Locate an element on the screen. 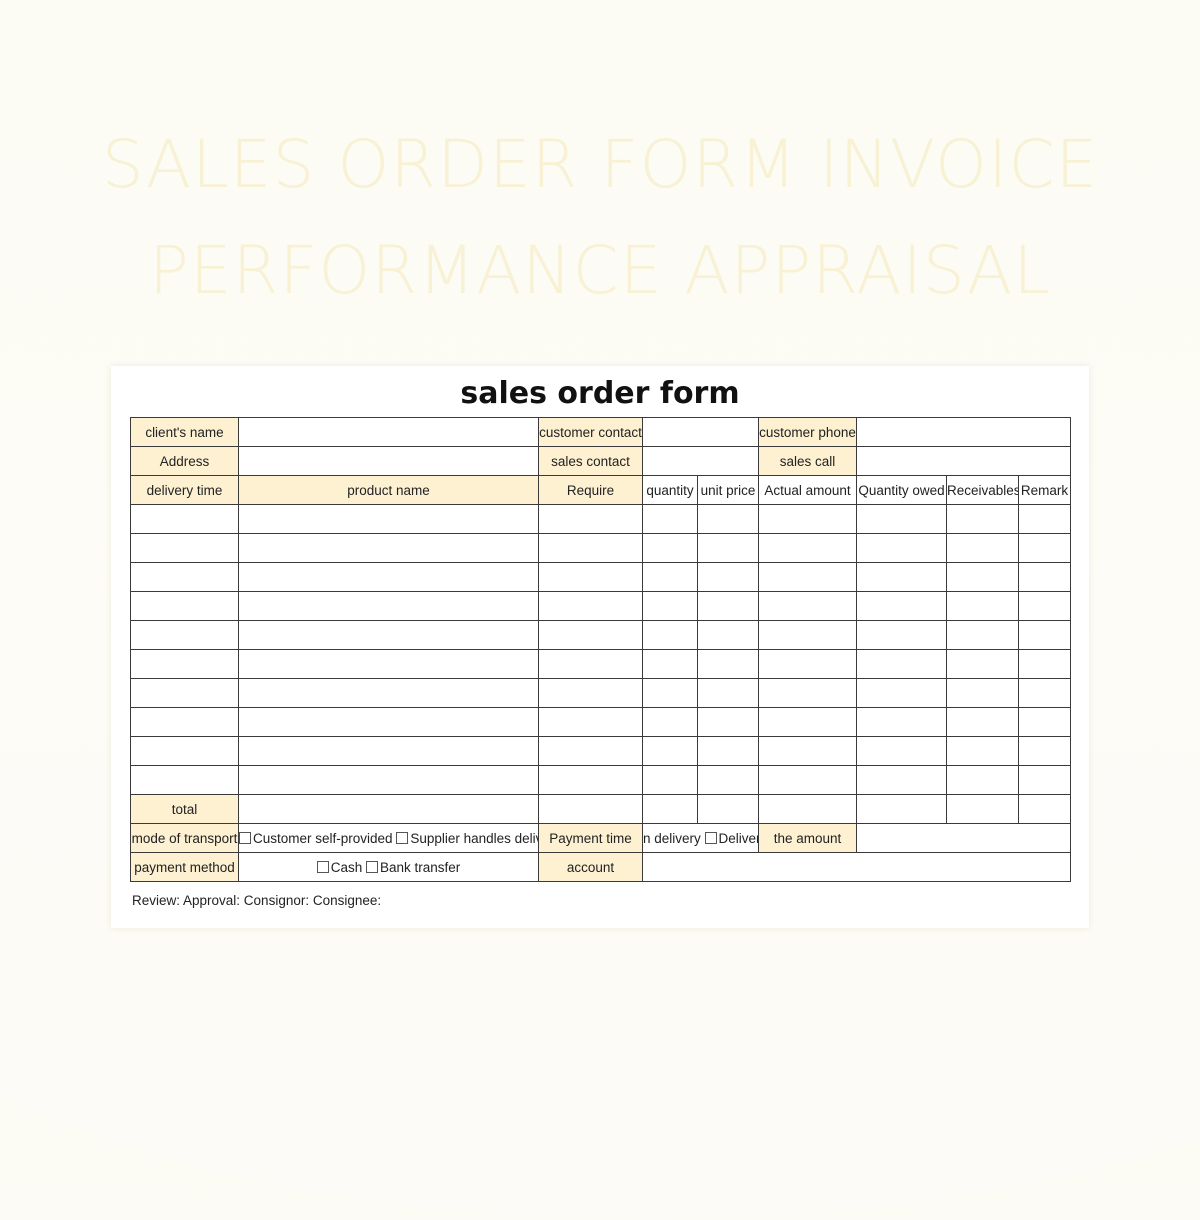 This screenshot has width=1200, height=1220. delivery-checkbox is located at coordinates (710, 837).